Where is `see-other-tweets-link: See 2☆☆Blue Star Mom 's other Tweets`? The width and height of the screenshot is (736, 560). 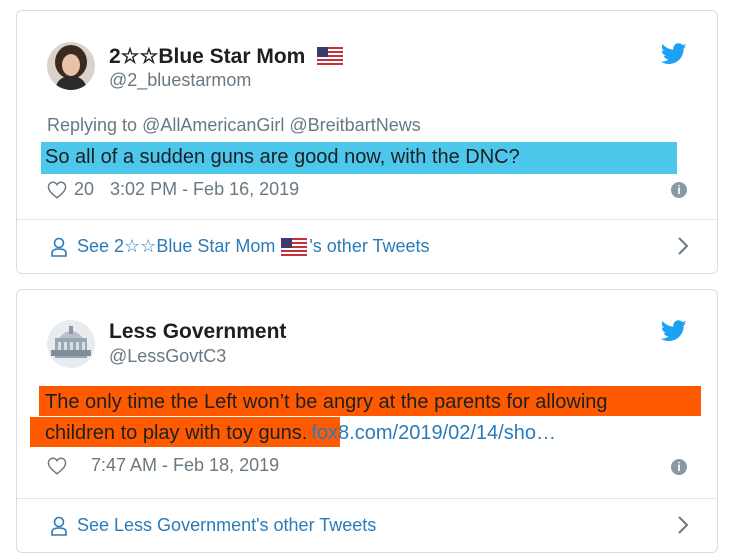 see-other-tweets-link: See 2☆☆Blue Star Mom 's other Tweets is located at coordinates (240, 246).